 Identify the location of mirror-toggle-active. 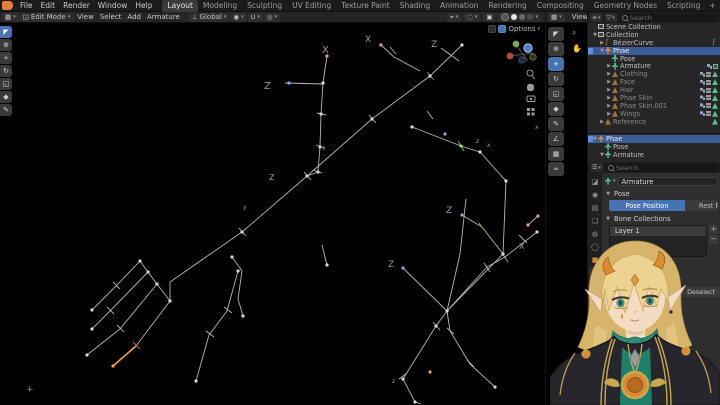
(502, 29).